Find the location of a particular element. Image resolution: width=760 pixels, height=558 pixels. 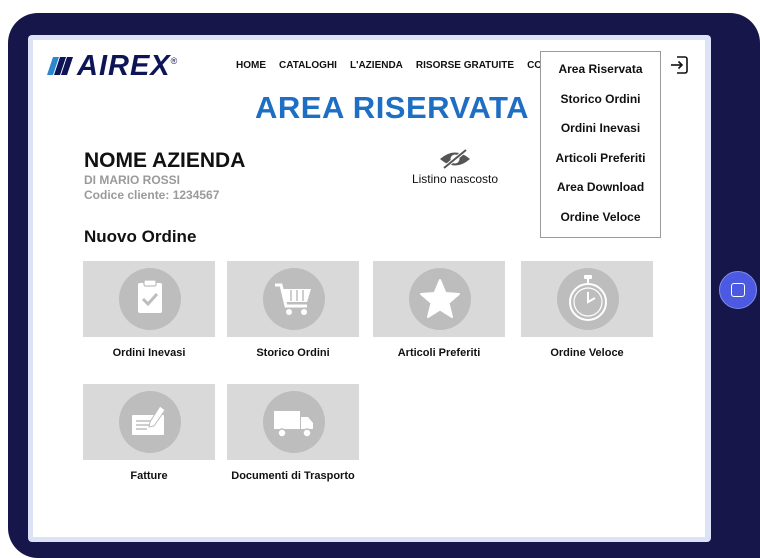

tile-ordini-inevasi: Ordini Inevasi is located at coordinates (149, 310).